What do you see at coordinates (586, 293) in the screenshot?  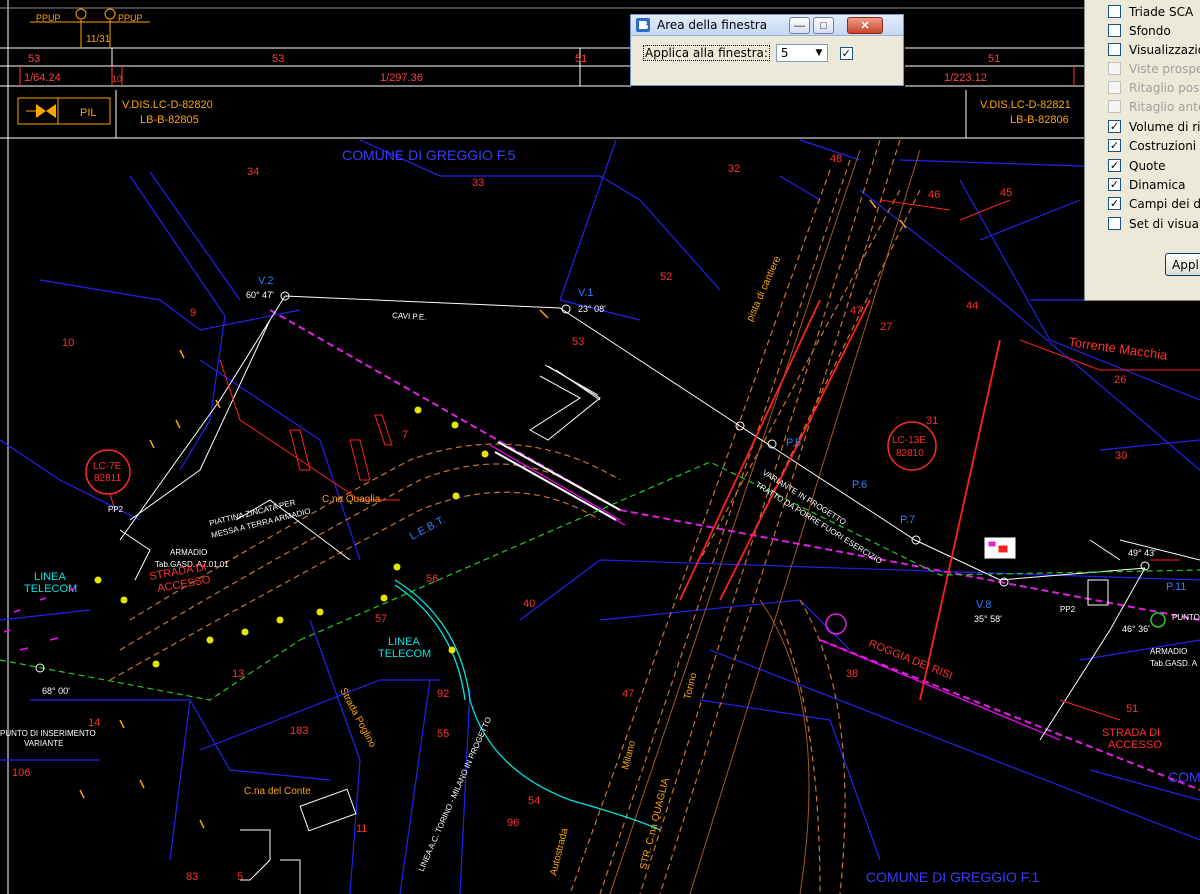 I see `svg-text: V.1` at bounding box center [586, 293].